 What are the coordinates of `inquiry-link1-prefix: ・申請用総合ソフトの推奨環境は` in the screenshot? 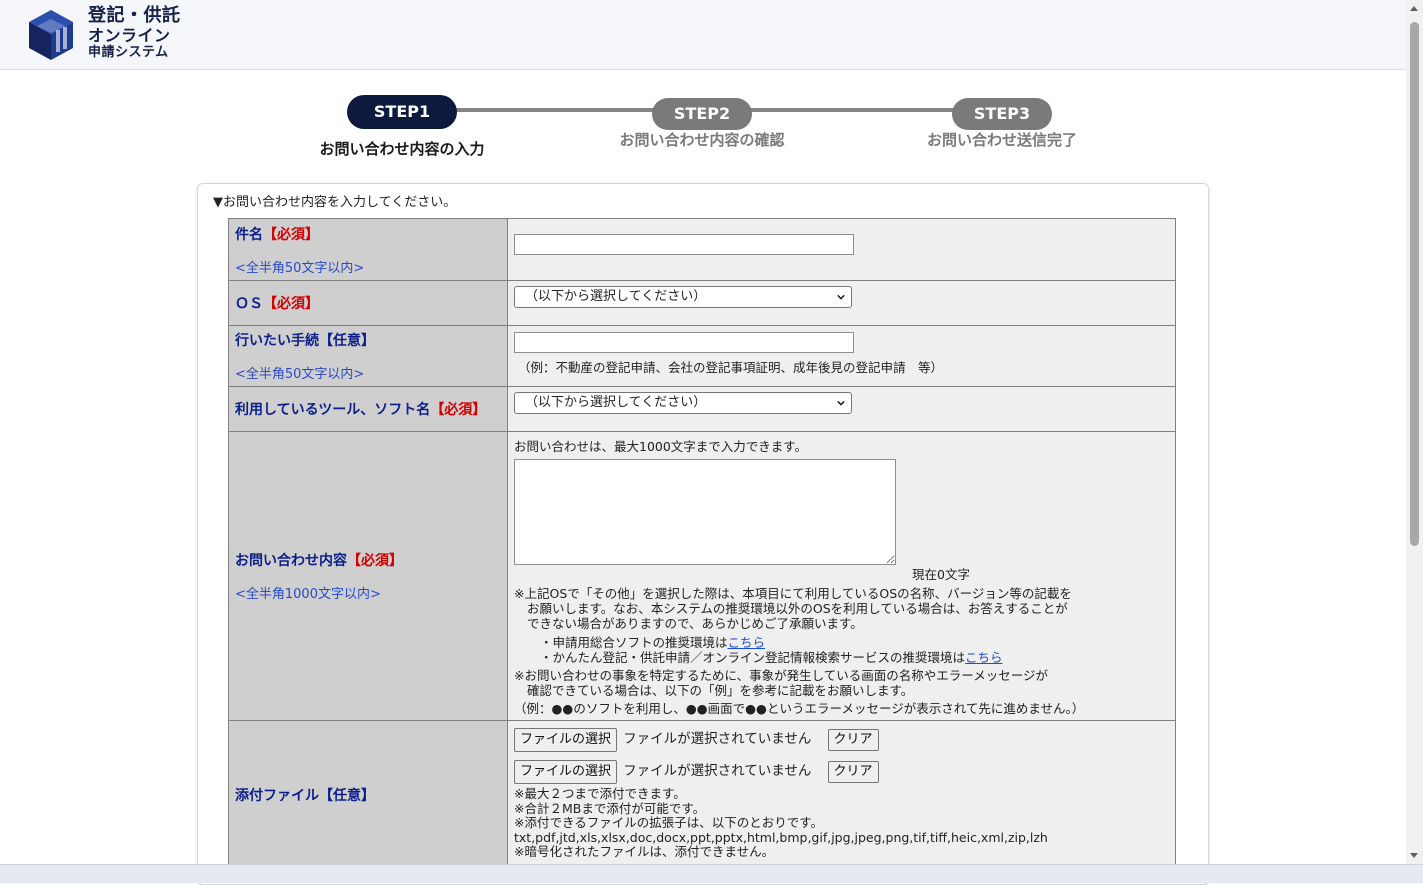 It's located at (634, 642).